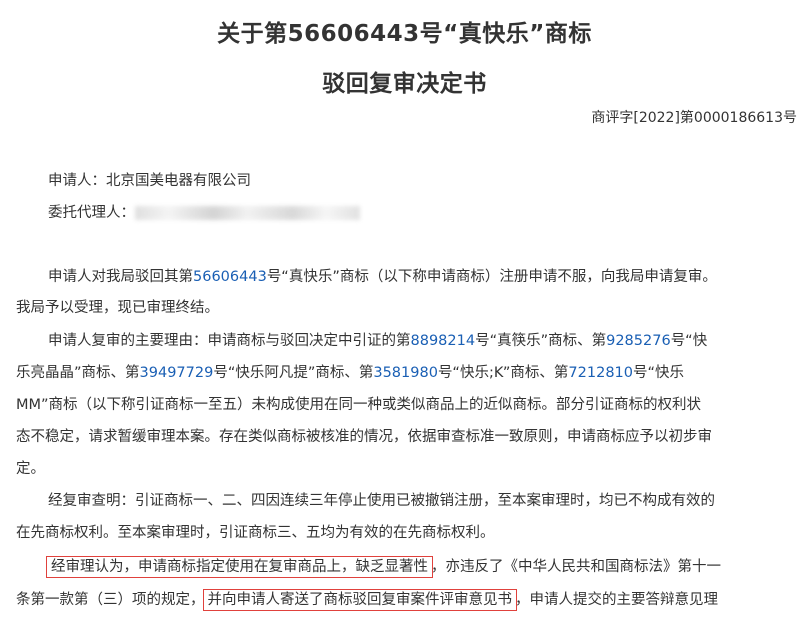 The image size is (809, 621). I want to click on applicant-name: 北京国美电器有限公司, so click(178, 181).